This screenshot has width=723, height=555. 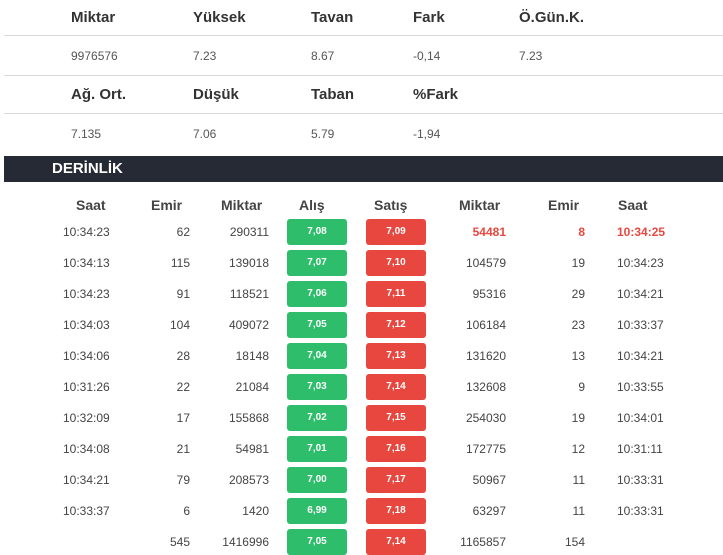 What do you see at coordinates (396, 449) in the screenshot?
I see `ask-price-badge: 7,16` at bounding box center [396, 449].